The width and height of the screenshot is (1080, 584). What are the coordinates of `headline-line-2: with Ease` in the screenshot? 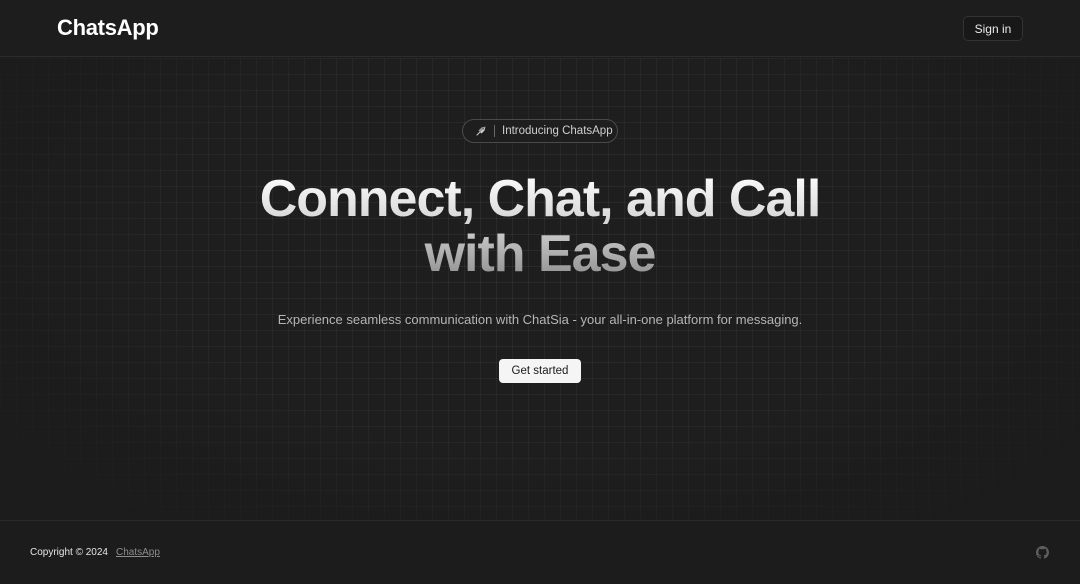 It's located at (540, 254).